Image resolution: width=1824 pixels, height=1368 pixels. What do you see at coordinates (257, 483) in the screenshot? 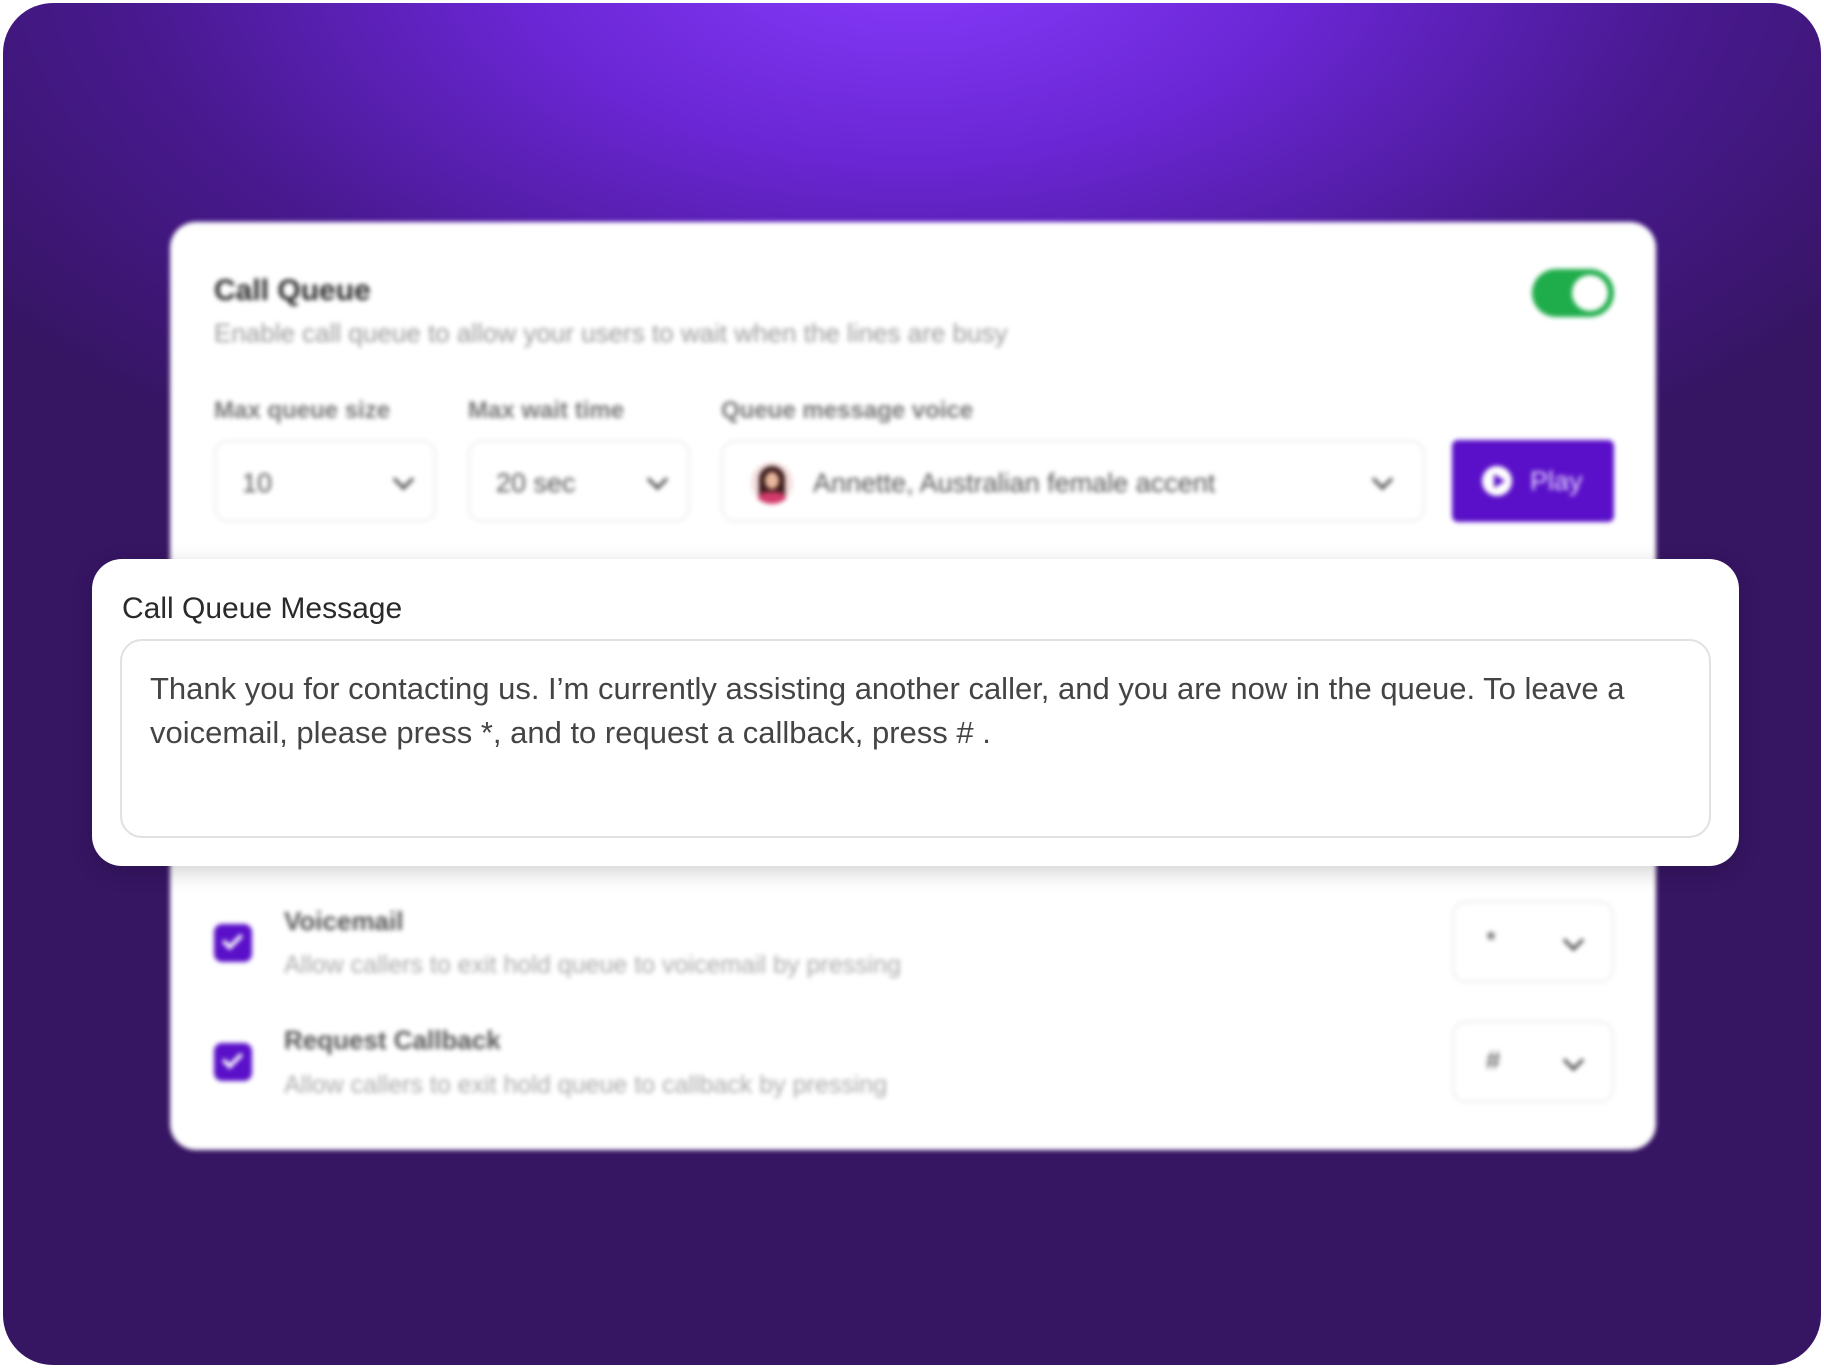
I see `max-queue-size-value: 10` at bounding box center [257, 483].